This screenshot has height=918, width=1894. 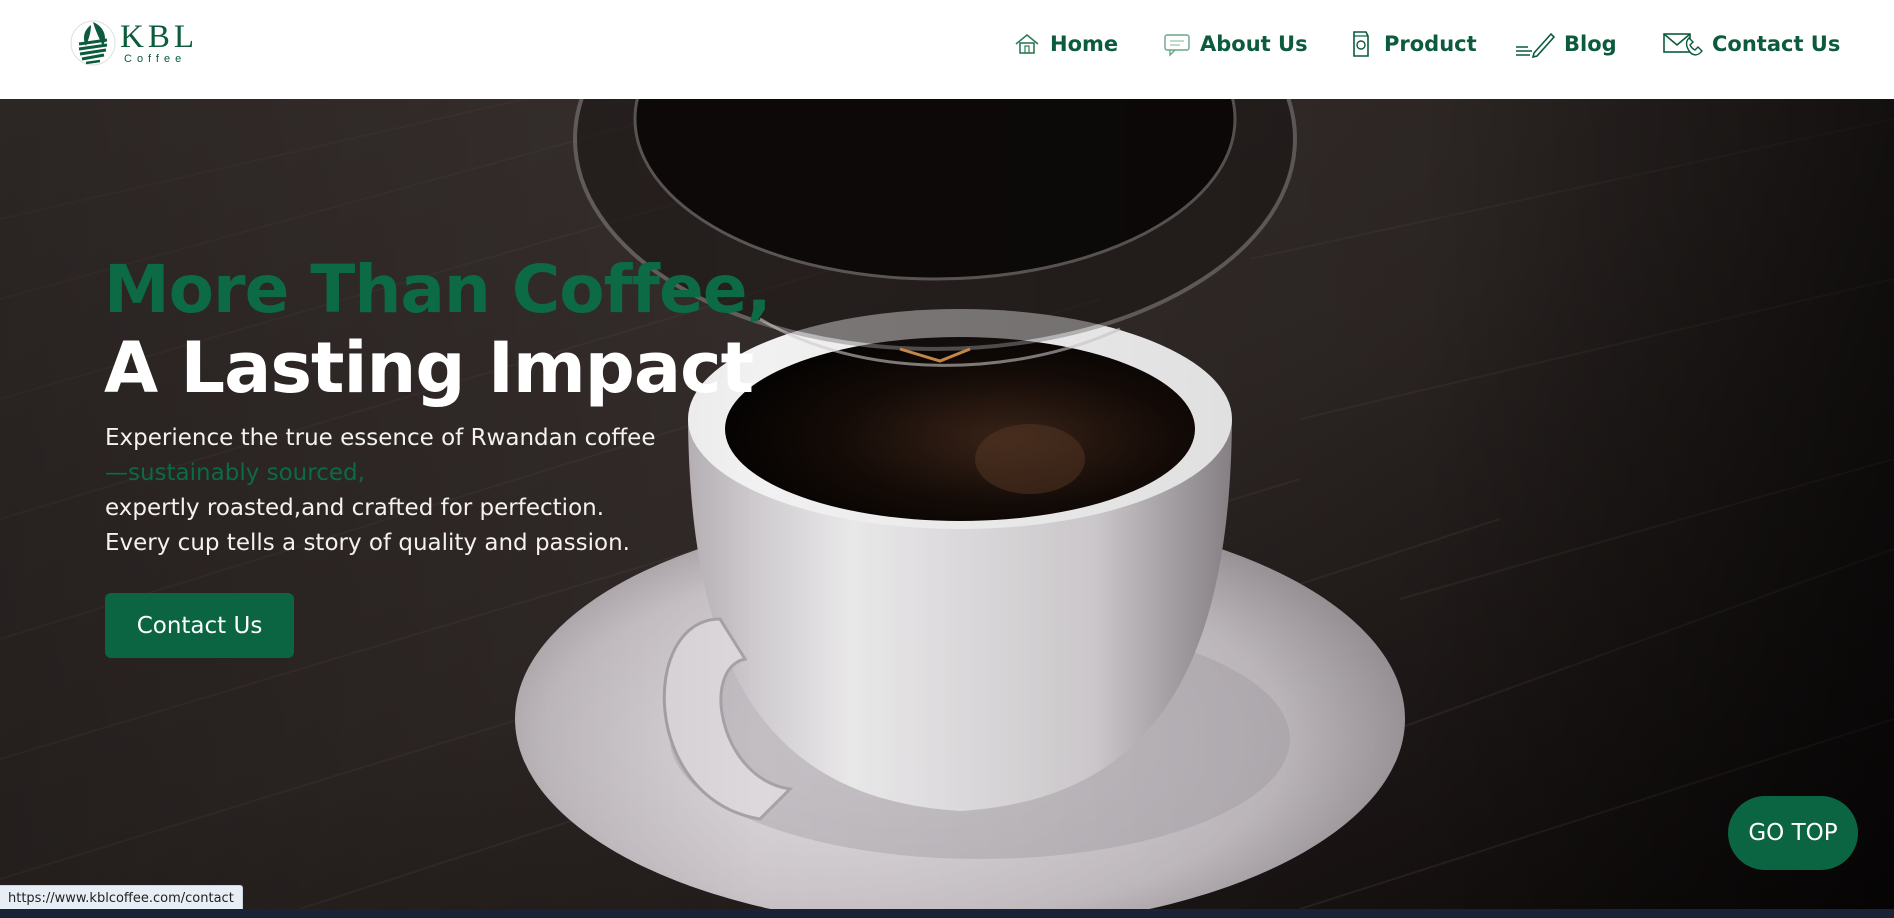 I want to click on taskbar, so click(x=947, y=913).